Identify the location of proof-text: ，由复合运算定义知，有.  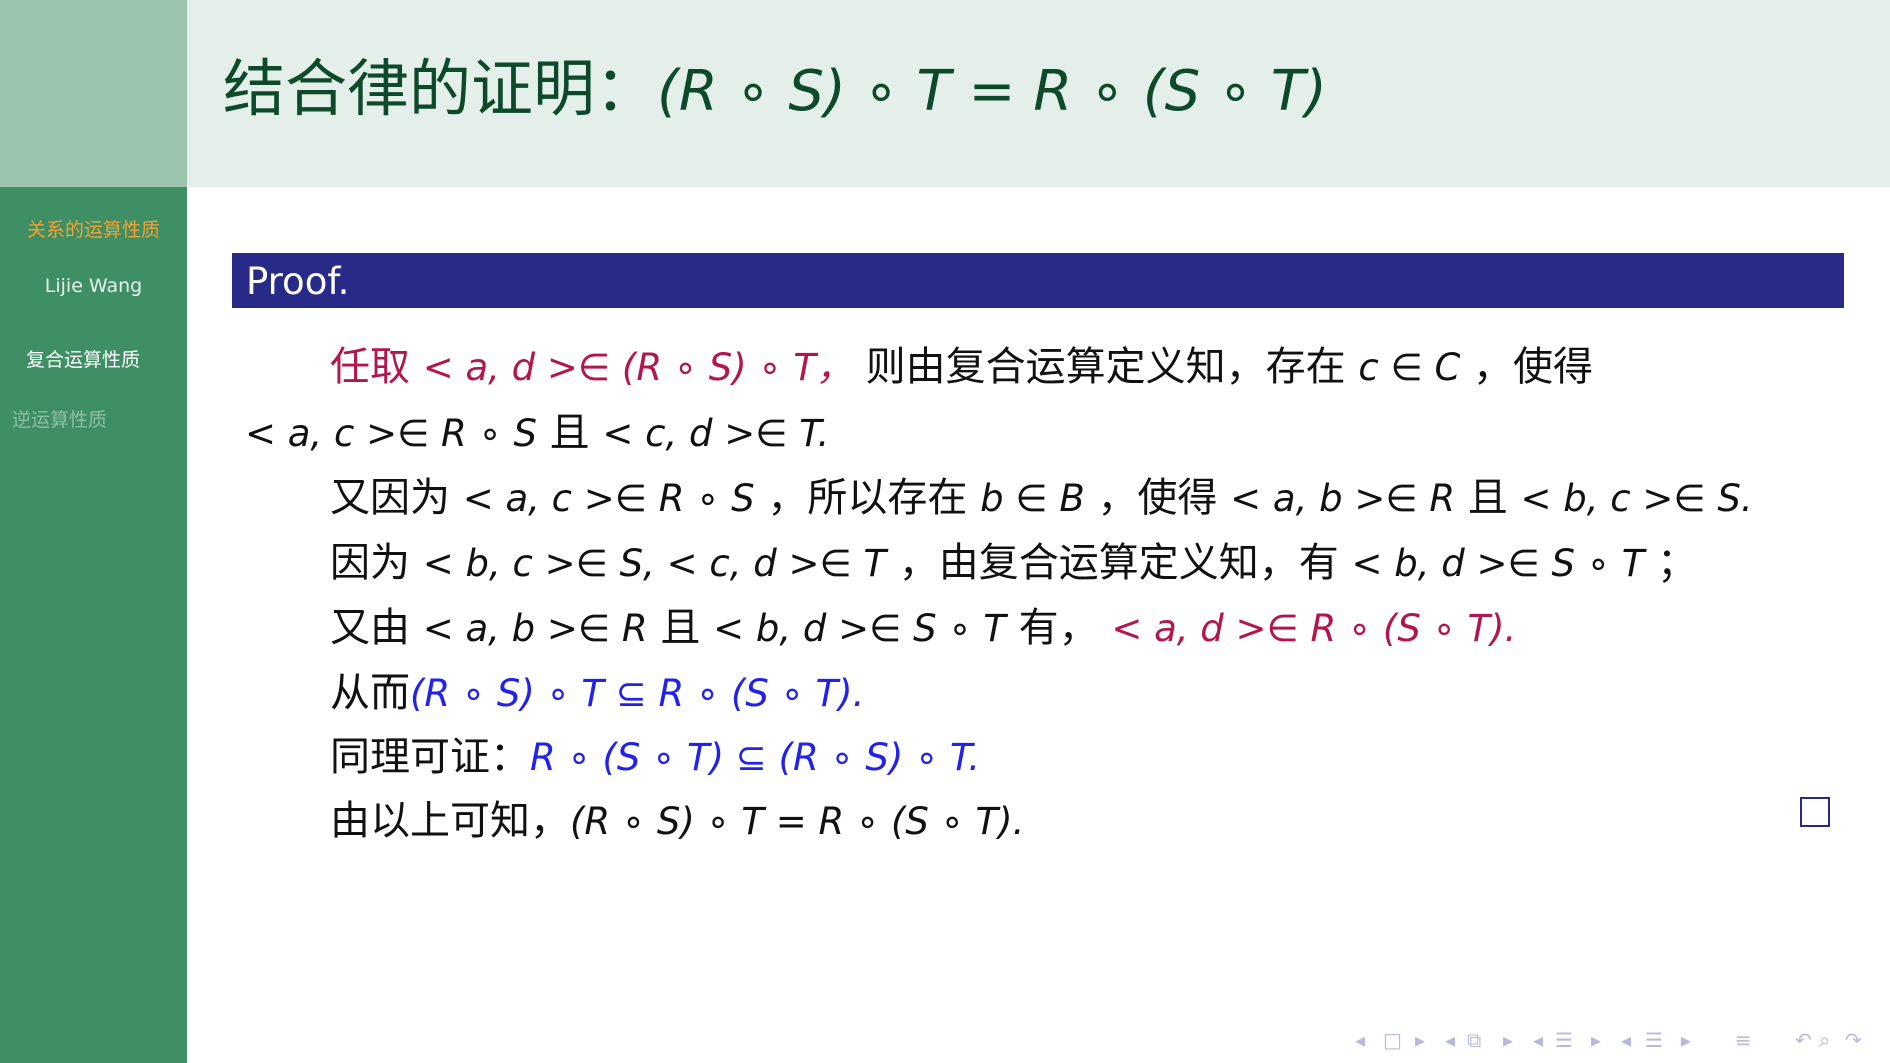
(1125, 563).